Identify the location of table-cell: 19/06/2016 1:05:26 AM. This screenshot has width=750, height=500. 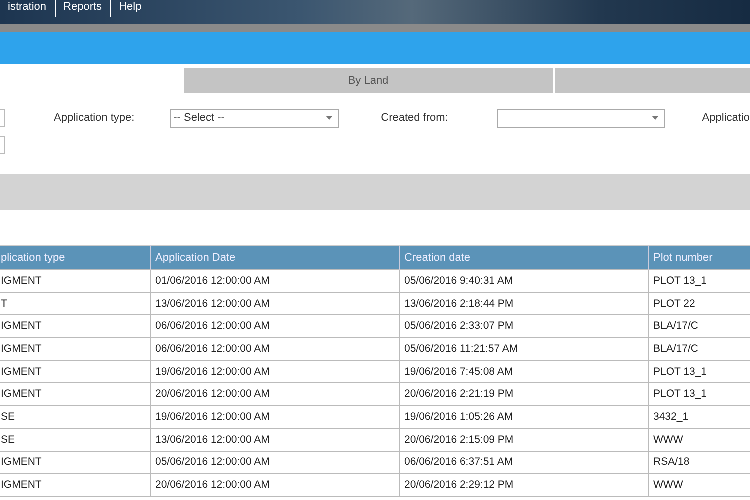
(523, 417).